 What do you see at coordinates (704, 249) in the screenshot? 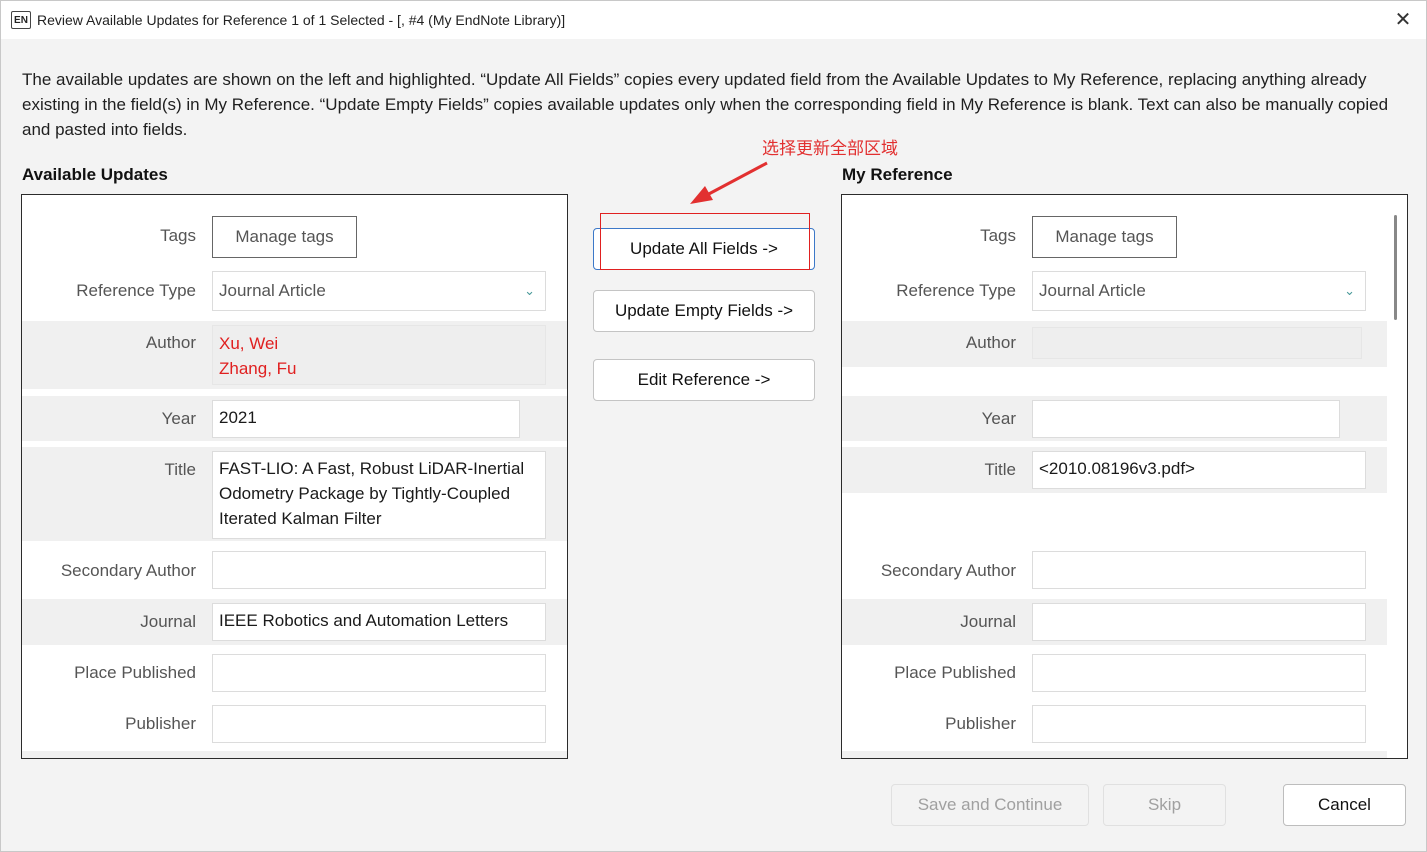
I see `update-all-fields-button: Update All Fields ->` at bounding box center [704, 249].